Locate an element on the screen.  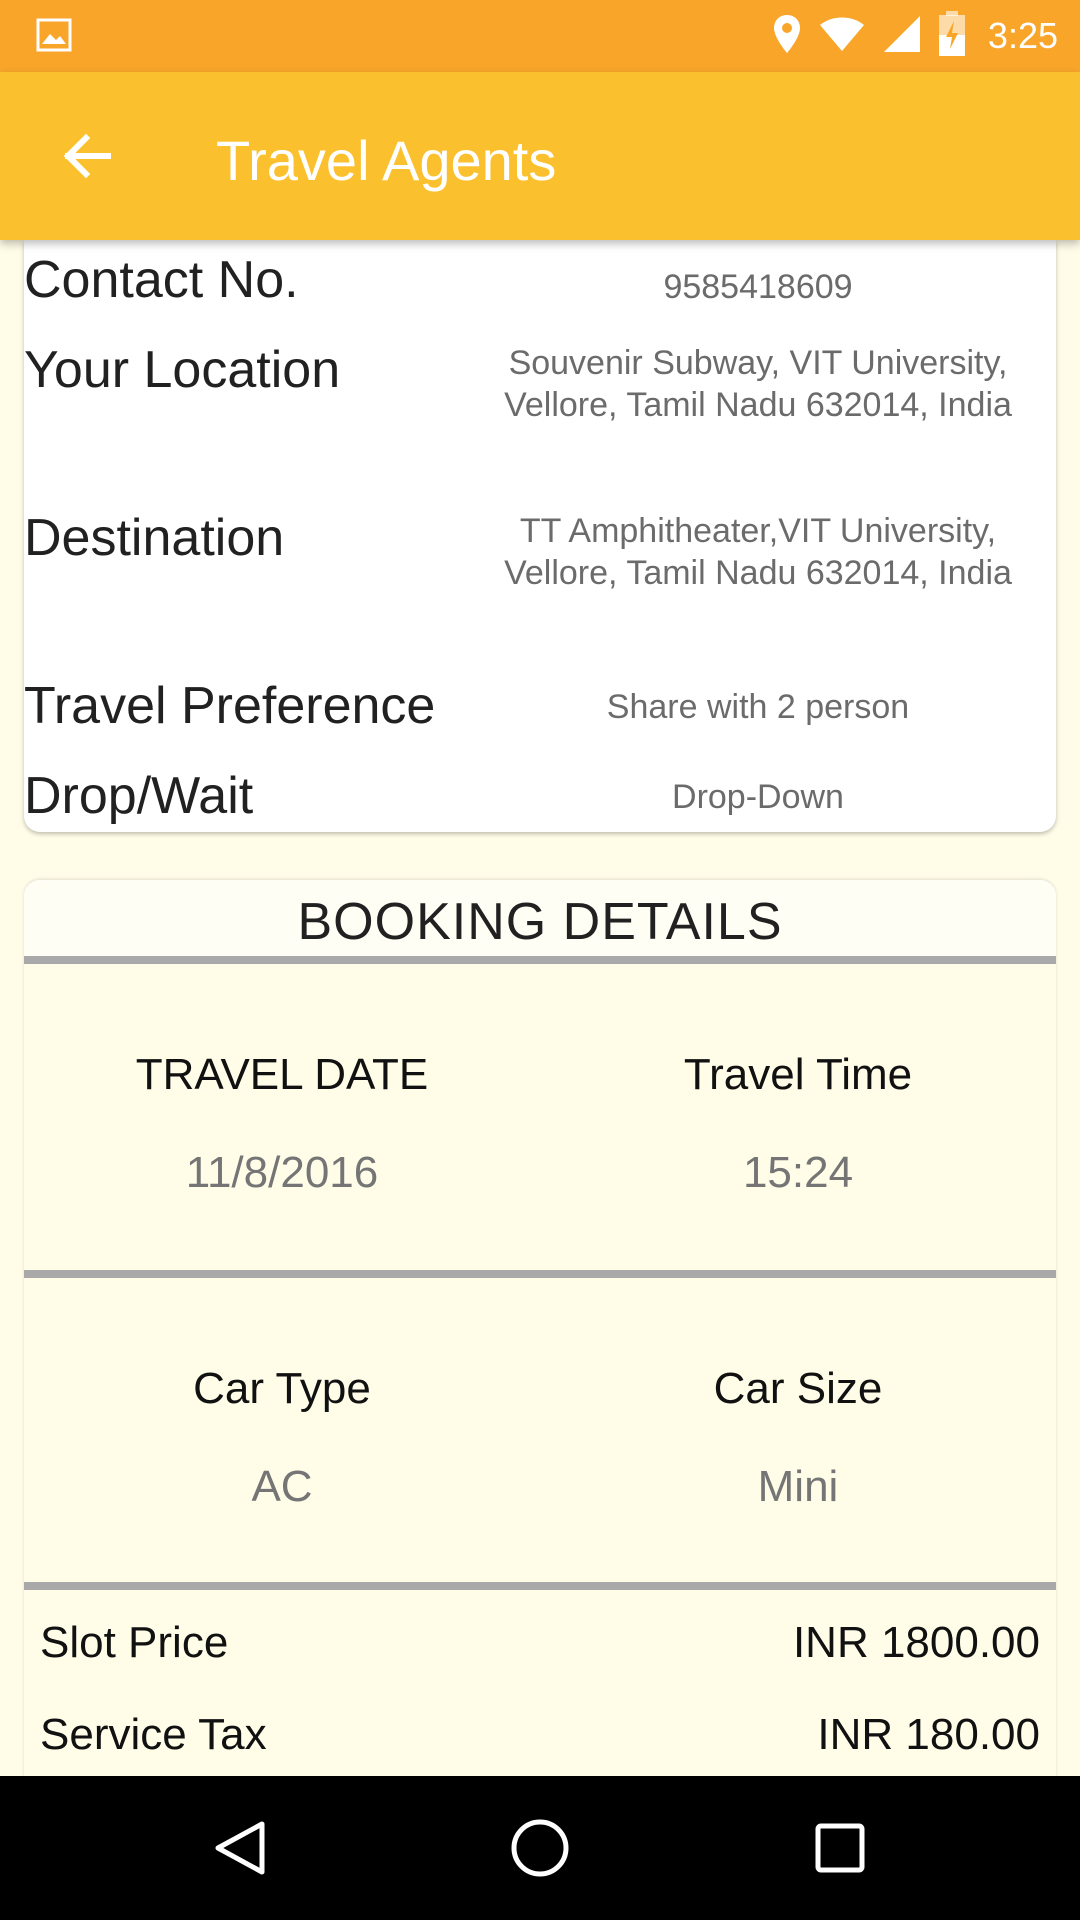
slot-price-label: Slot Price is located at coordinates (134, 1642).